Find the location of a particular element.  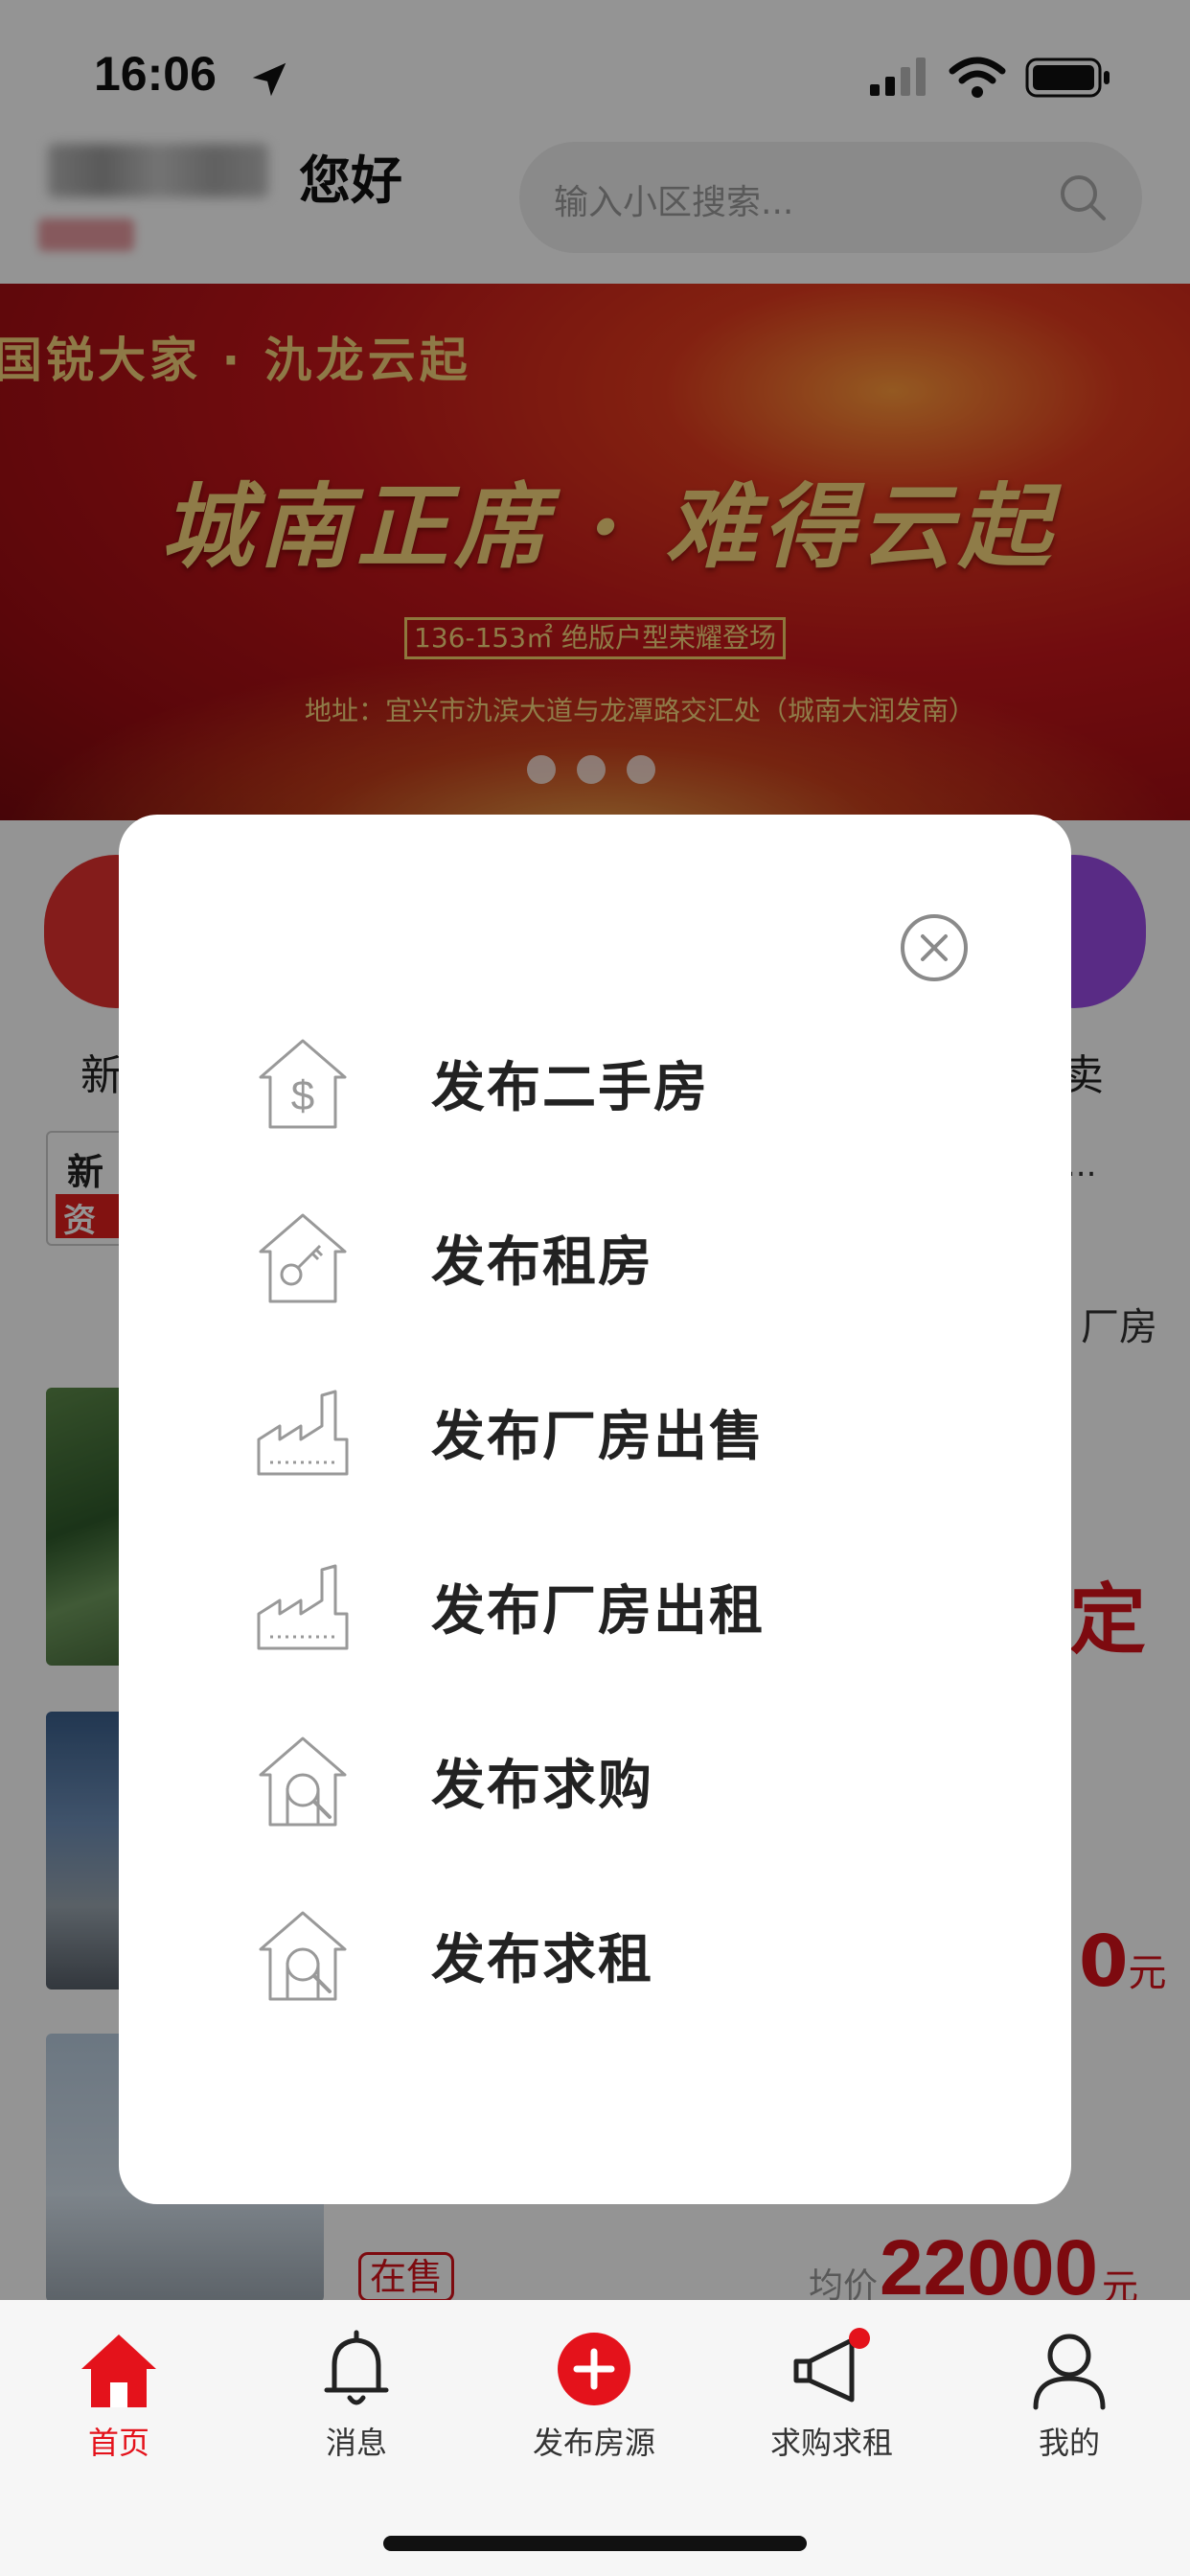

menu-label: 发布二手房 is located at coordinates (570, 1087).